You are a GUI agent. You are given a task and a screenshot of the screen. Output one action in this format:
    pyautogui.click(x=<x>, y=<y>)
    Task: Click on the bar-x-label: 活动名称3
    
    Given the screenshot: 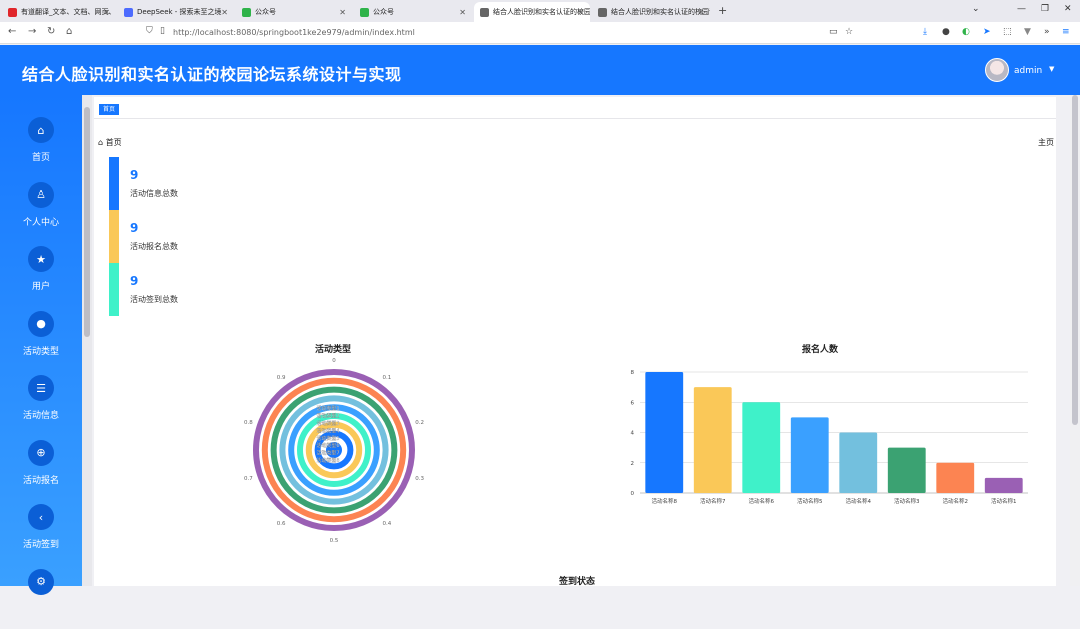 What is the action you would take?
    pyautogui.click(x=907, y=501)
    